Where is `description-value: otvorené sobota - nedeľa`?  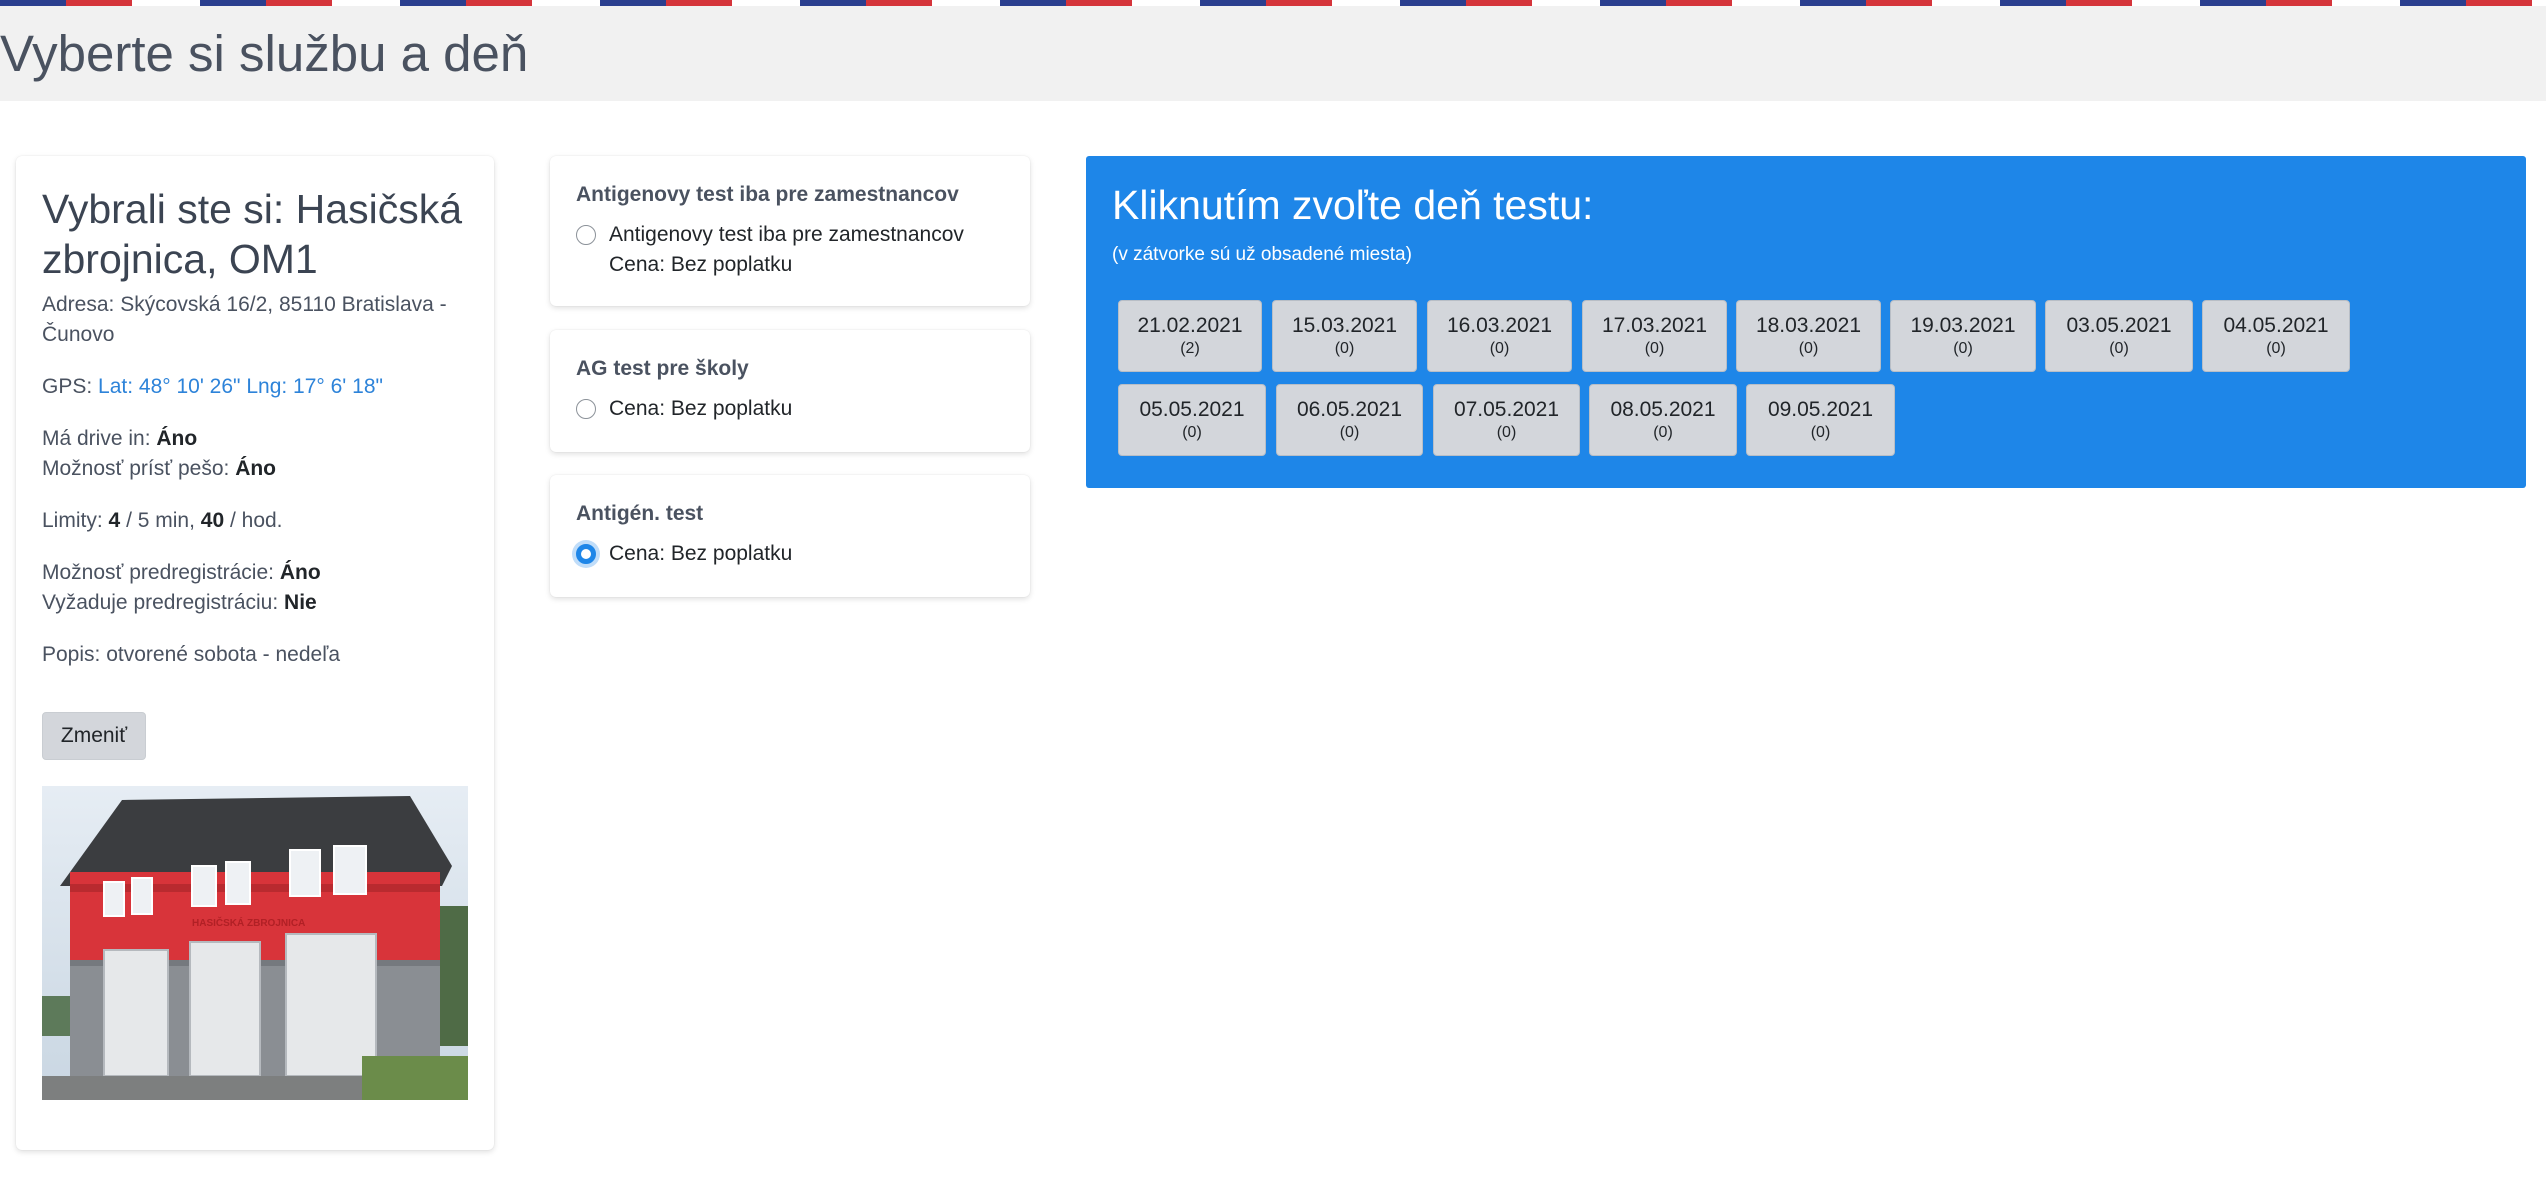
description-value: otvorené sobota - nedeľa is located at coordinates (223, 654).